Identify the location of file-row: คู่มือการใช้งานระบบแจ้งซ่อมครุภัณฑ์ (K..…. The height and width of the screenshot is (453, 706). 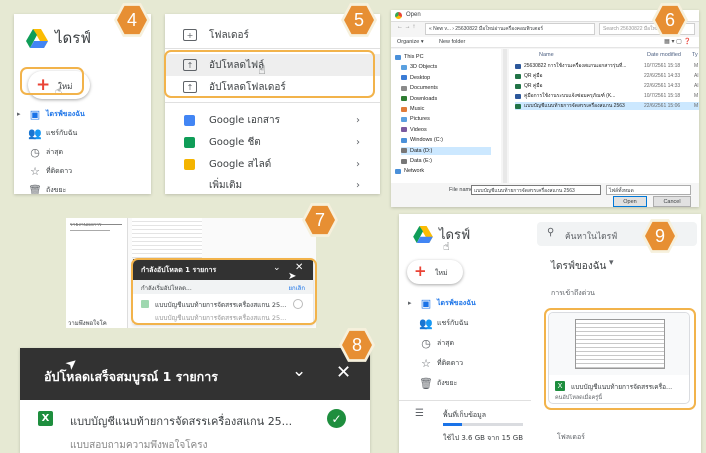
(607, 96).